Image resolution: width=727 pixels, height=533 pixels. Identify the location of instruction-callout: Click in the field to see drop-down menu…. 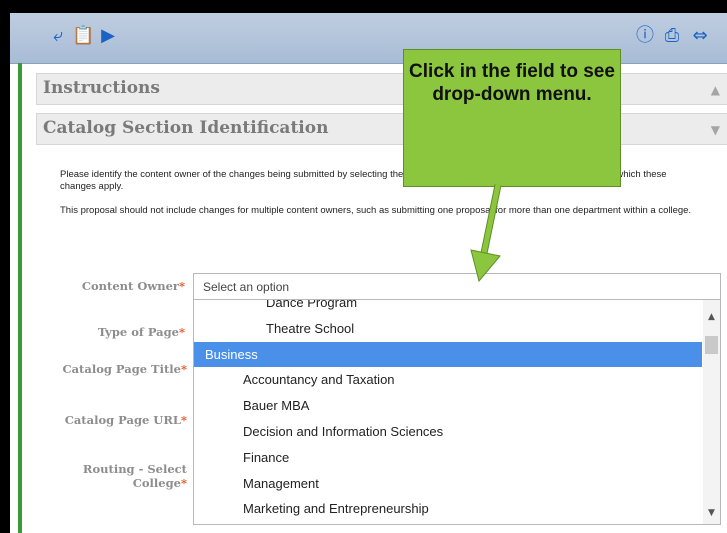
(512, 118).